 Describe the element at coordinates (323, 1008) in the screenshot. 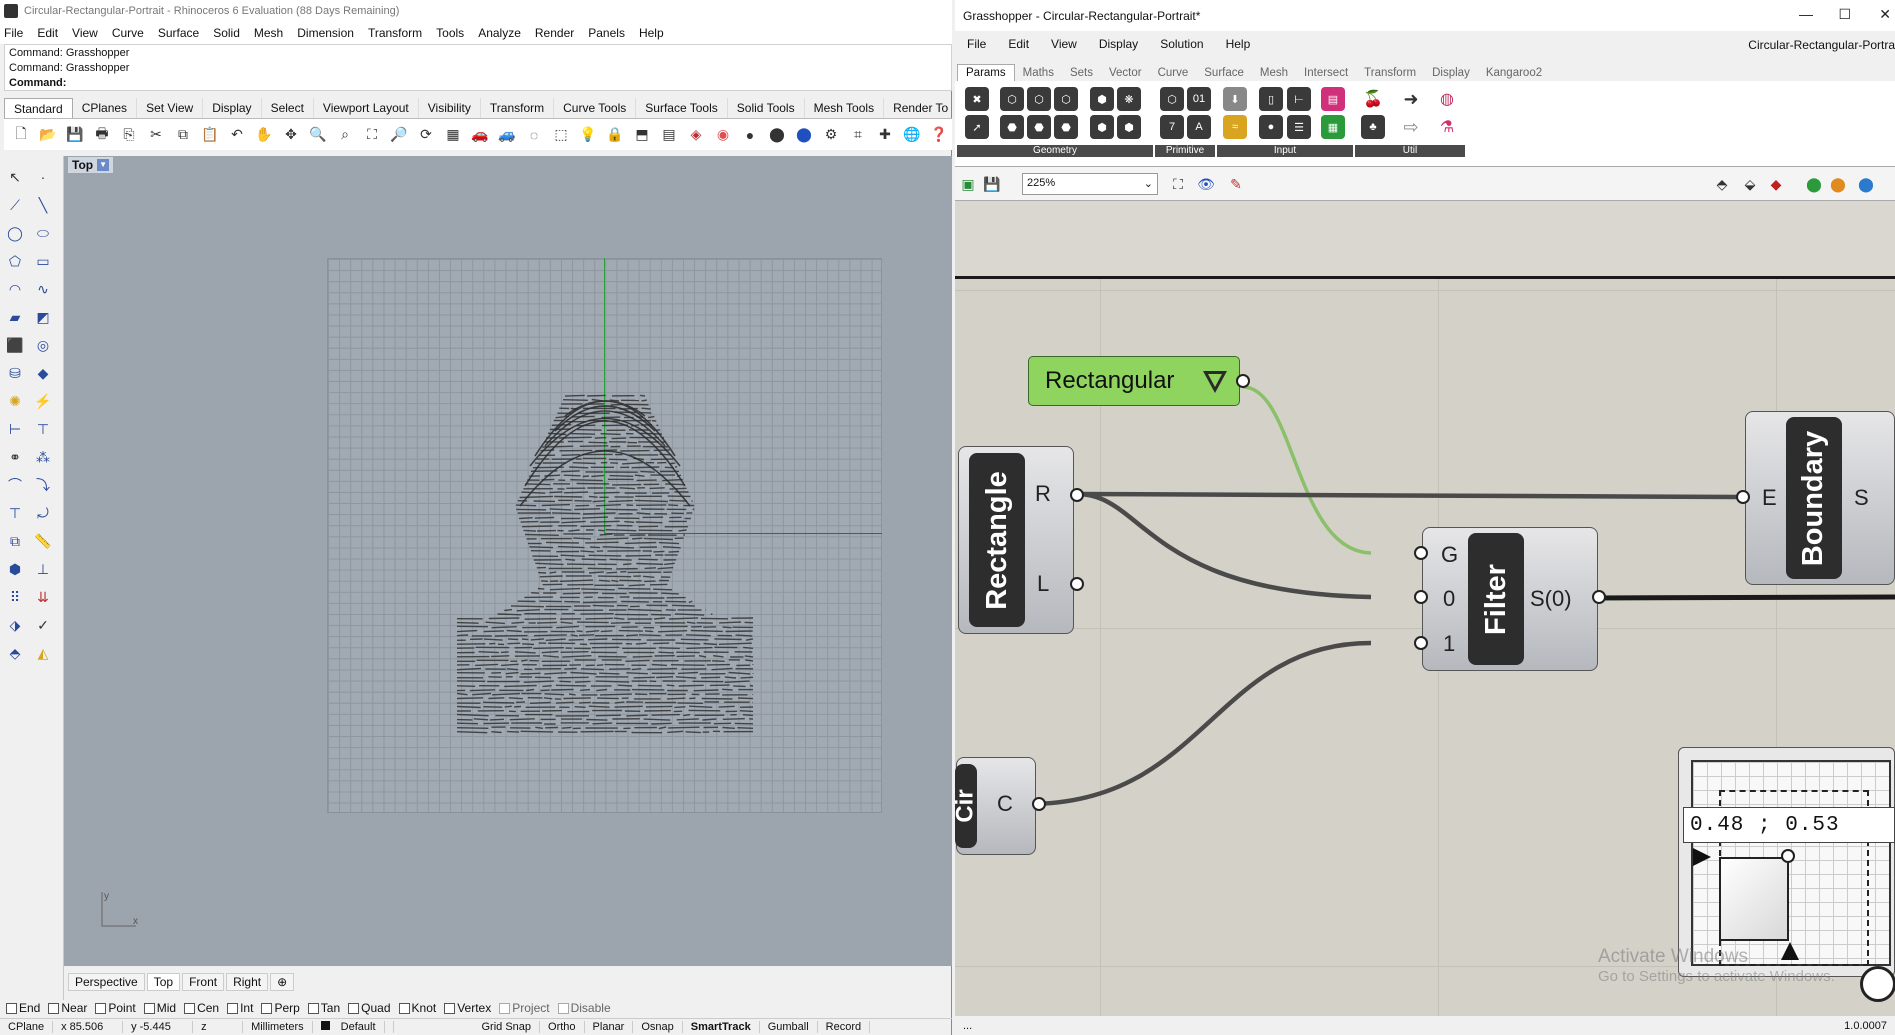

I see `osnap-tan: Tan` at that location.